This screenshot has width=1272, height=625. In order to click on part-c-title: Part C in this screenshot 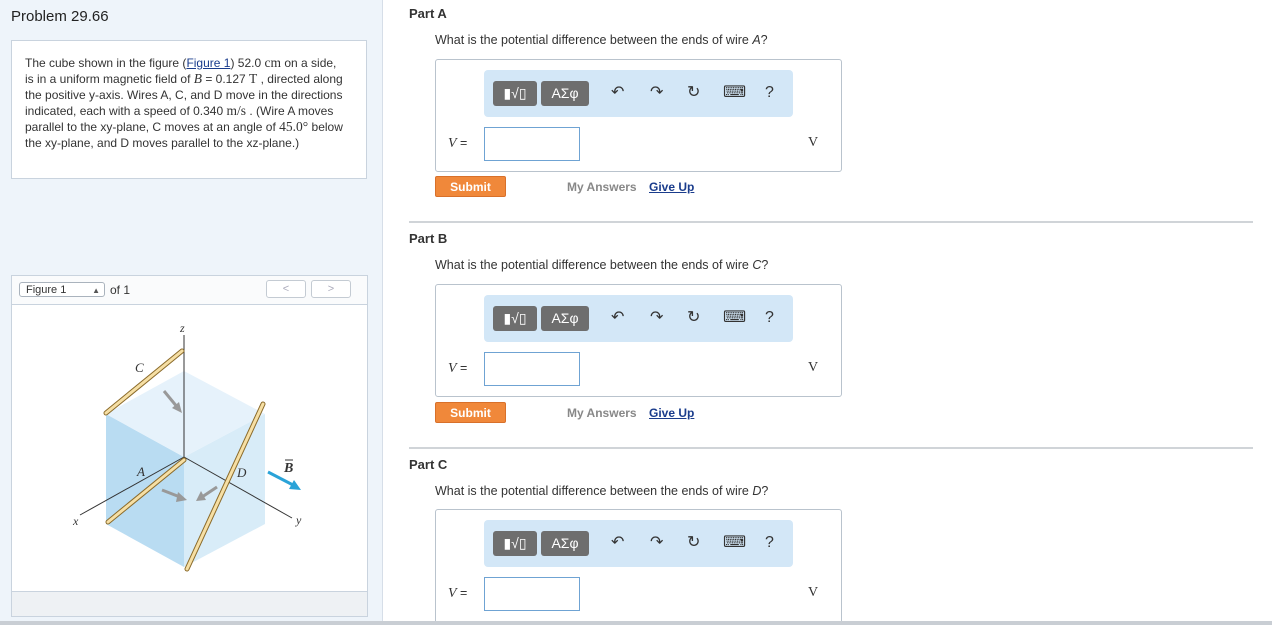, I will do `click(428, 464)`.